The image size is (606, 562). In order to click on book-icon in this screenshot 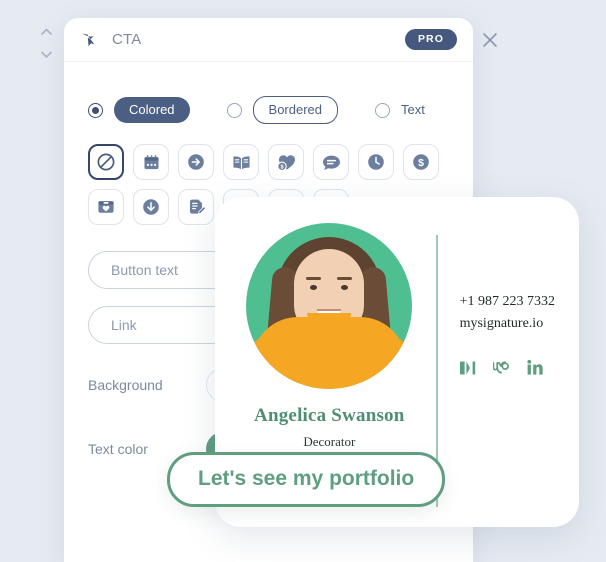, I will do `click(241, 162)`.